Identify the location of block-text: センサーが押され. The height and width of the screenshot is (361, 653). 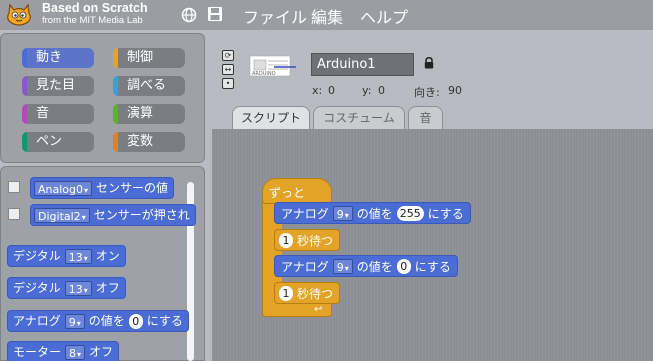
(141, 215).